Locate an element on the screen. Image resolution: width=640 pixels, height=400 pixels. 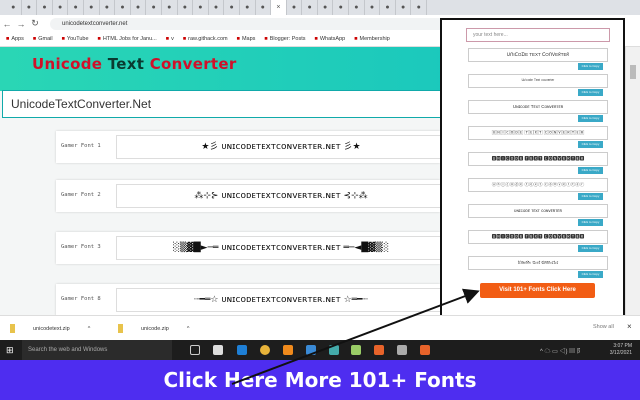
scrollbar is located at coordinates (632, 181).